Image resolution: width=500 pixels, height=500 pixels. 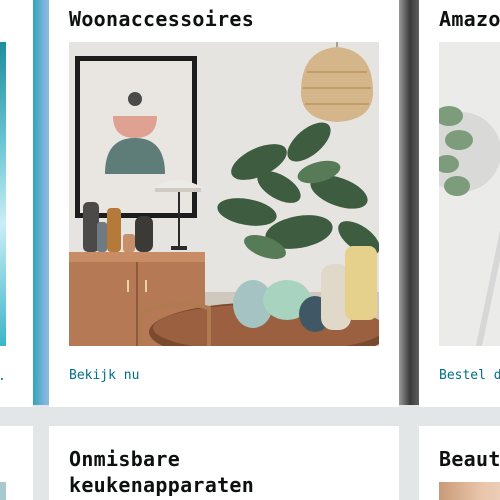 I want to click on card-title: Amazo, so click(x=469, y=19).